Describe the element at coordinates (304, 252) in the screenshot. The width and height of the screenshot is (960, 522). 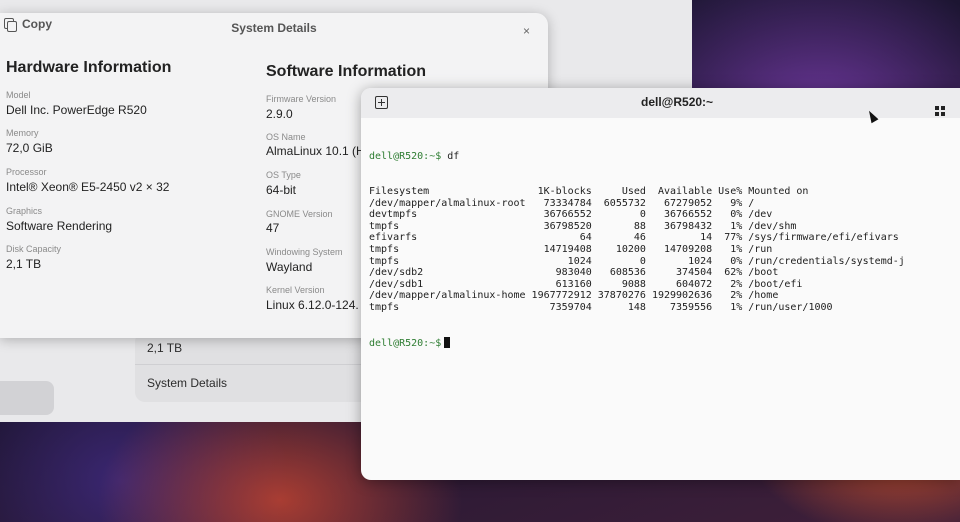
I see `windowing-system-label: Windowing System` at that location.